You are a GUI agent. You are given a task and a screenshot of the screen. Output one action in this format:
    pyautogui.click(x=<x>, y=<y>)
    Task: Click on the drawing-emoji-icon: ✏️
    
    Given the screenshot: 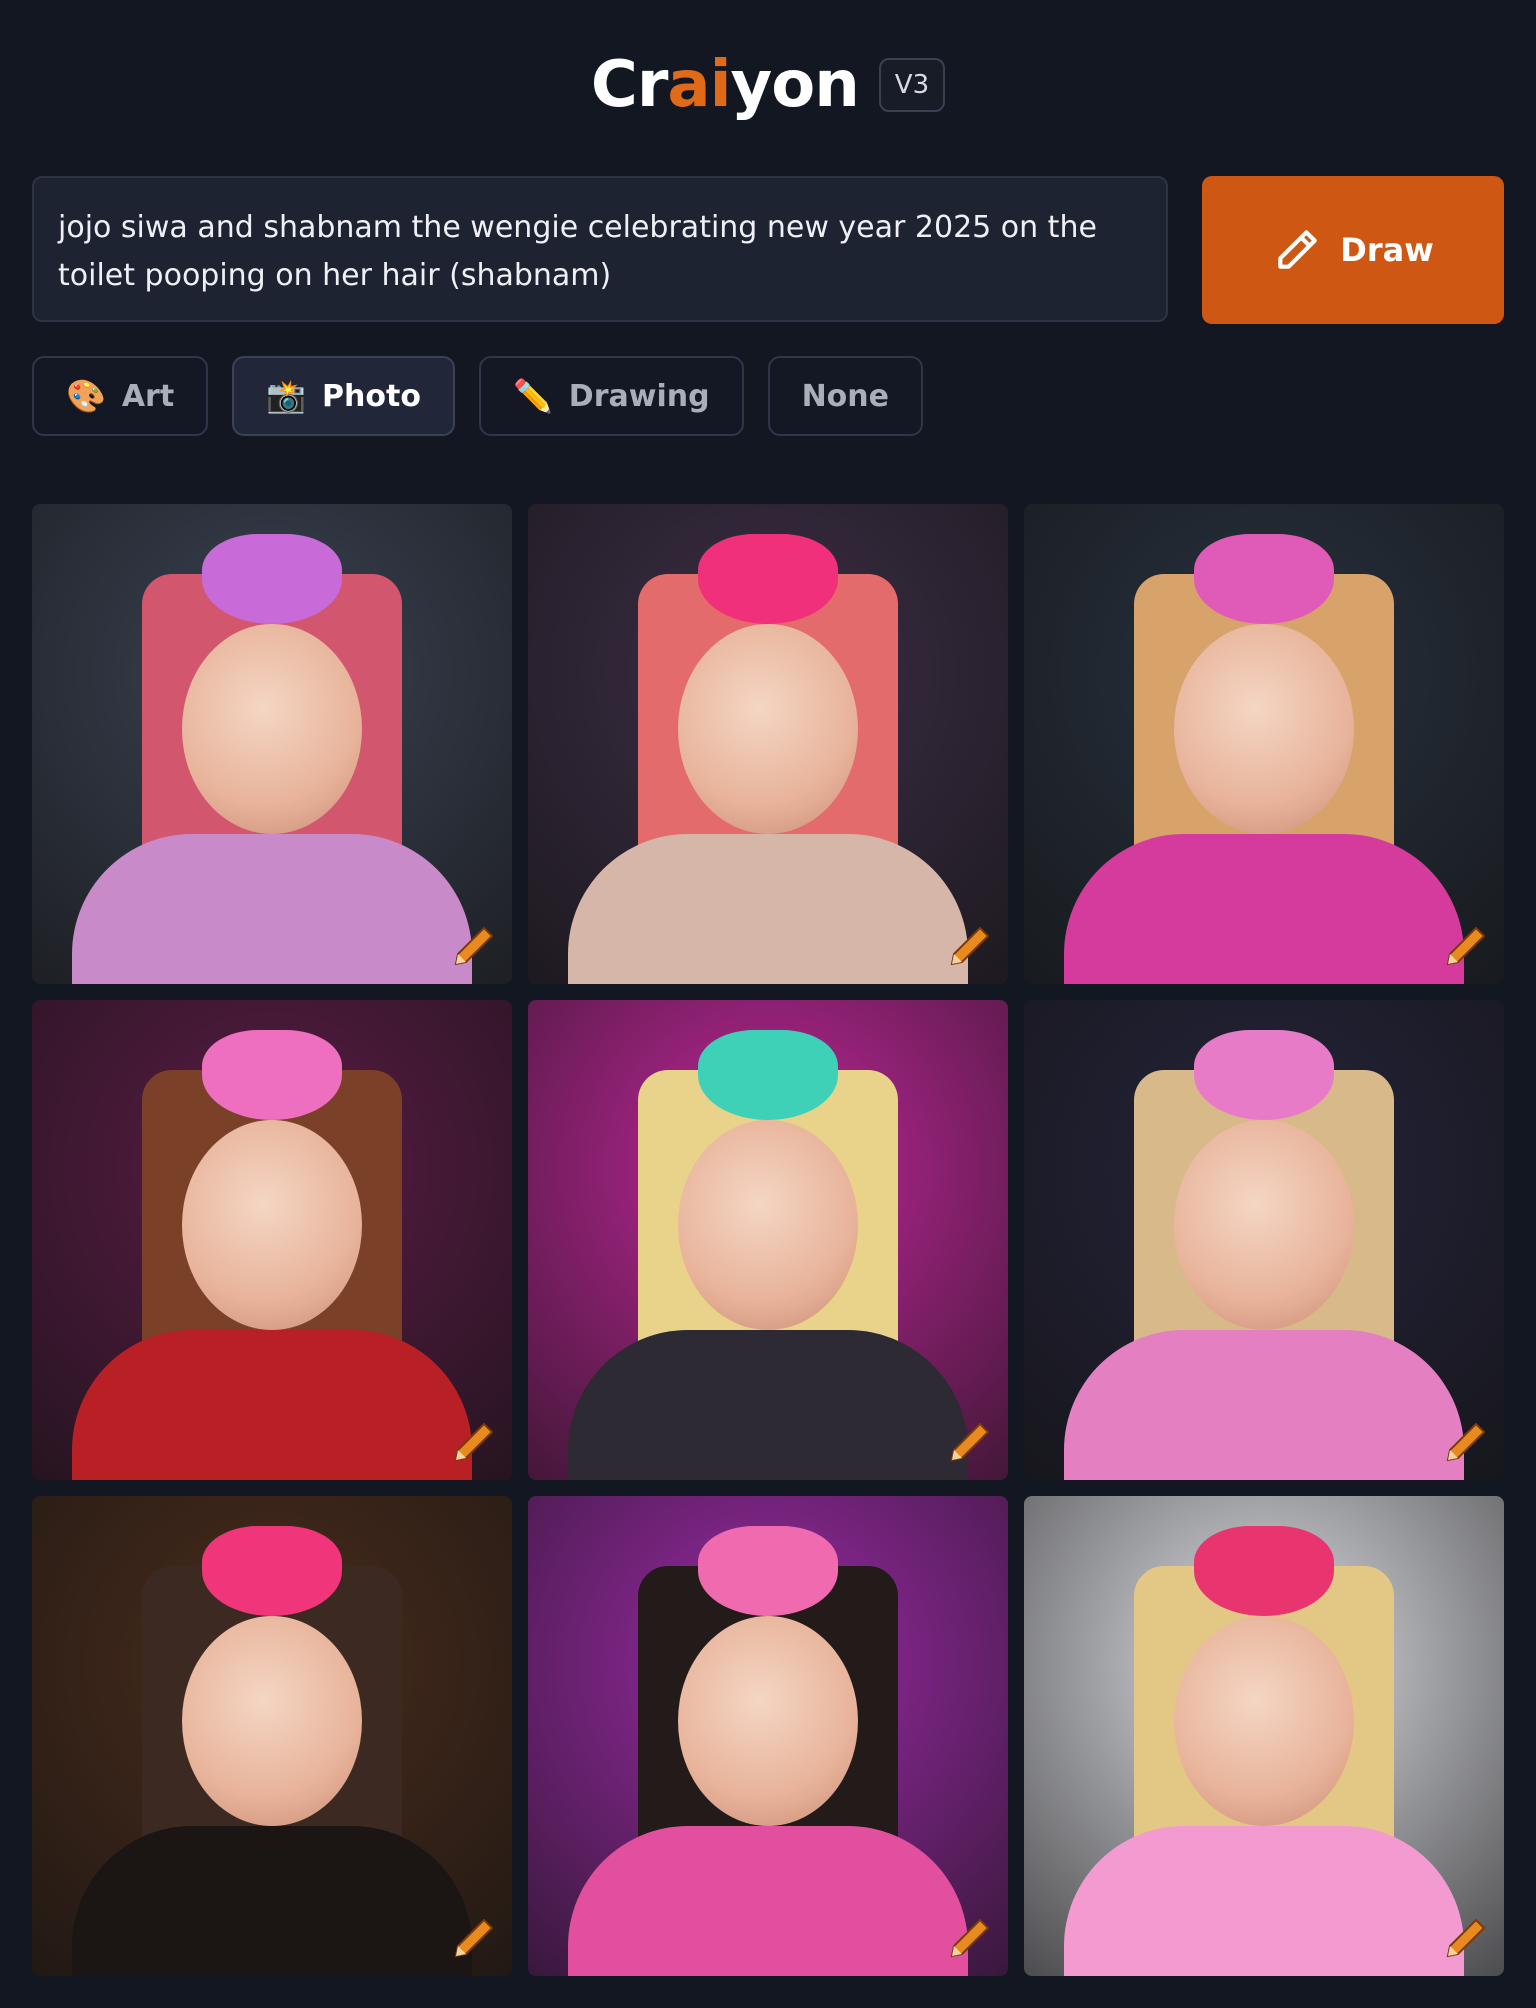 What is the action you would take?
    pyautogui.click(x=532, y=396)
    